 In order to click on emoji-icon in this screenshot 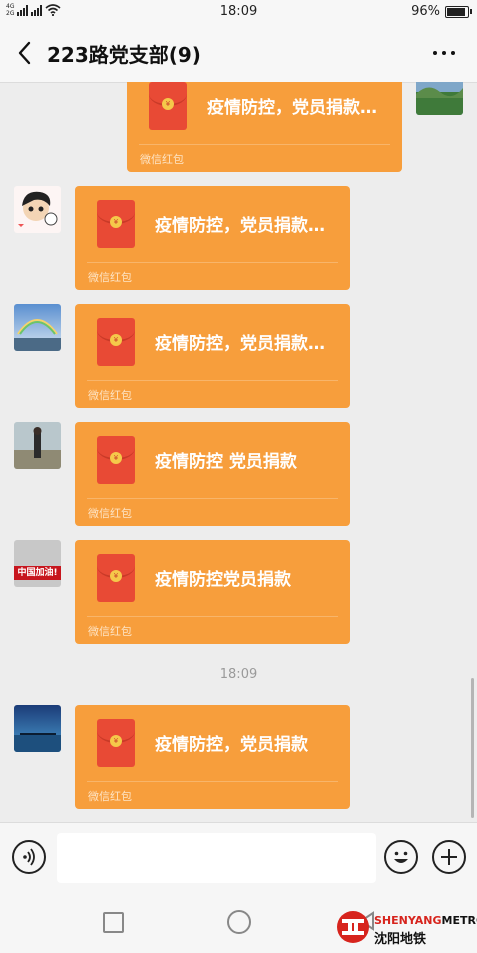, I will do `click(401, 857)`.